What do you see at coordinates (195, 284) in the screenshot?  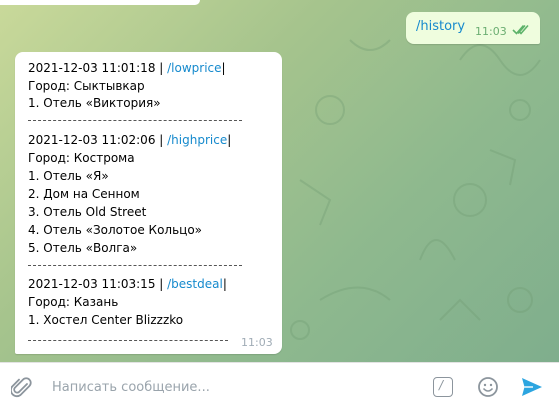 I see `command-link: /bestdeal` at bounding box center [195, 284].